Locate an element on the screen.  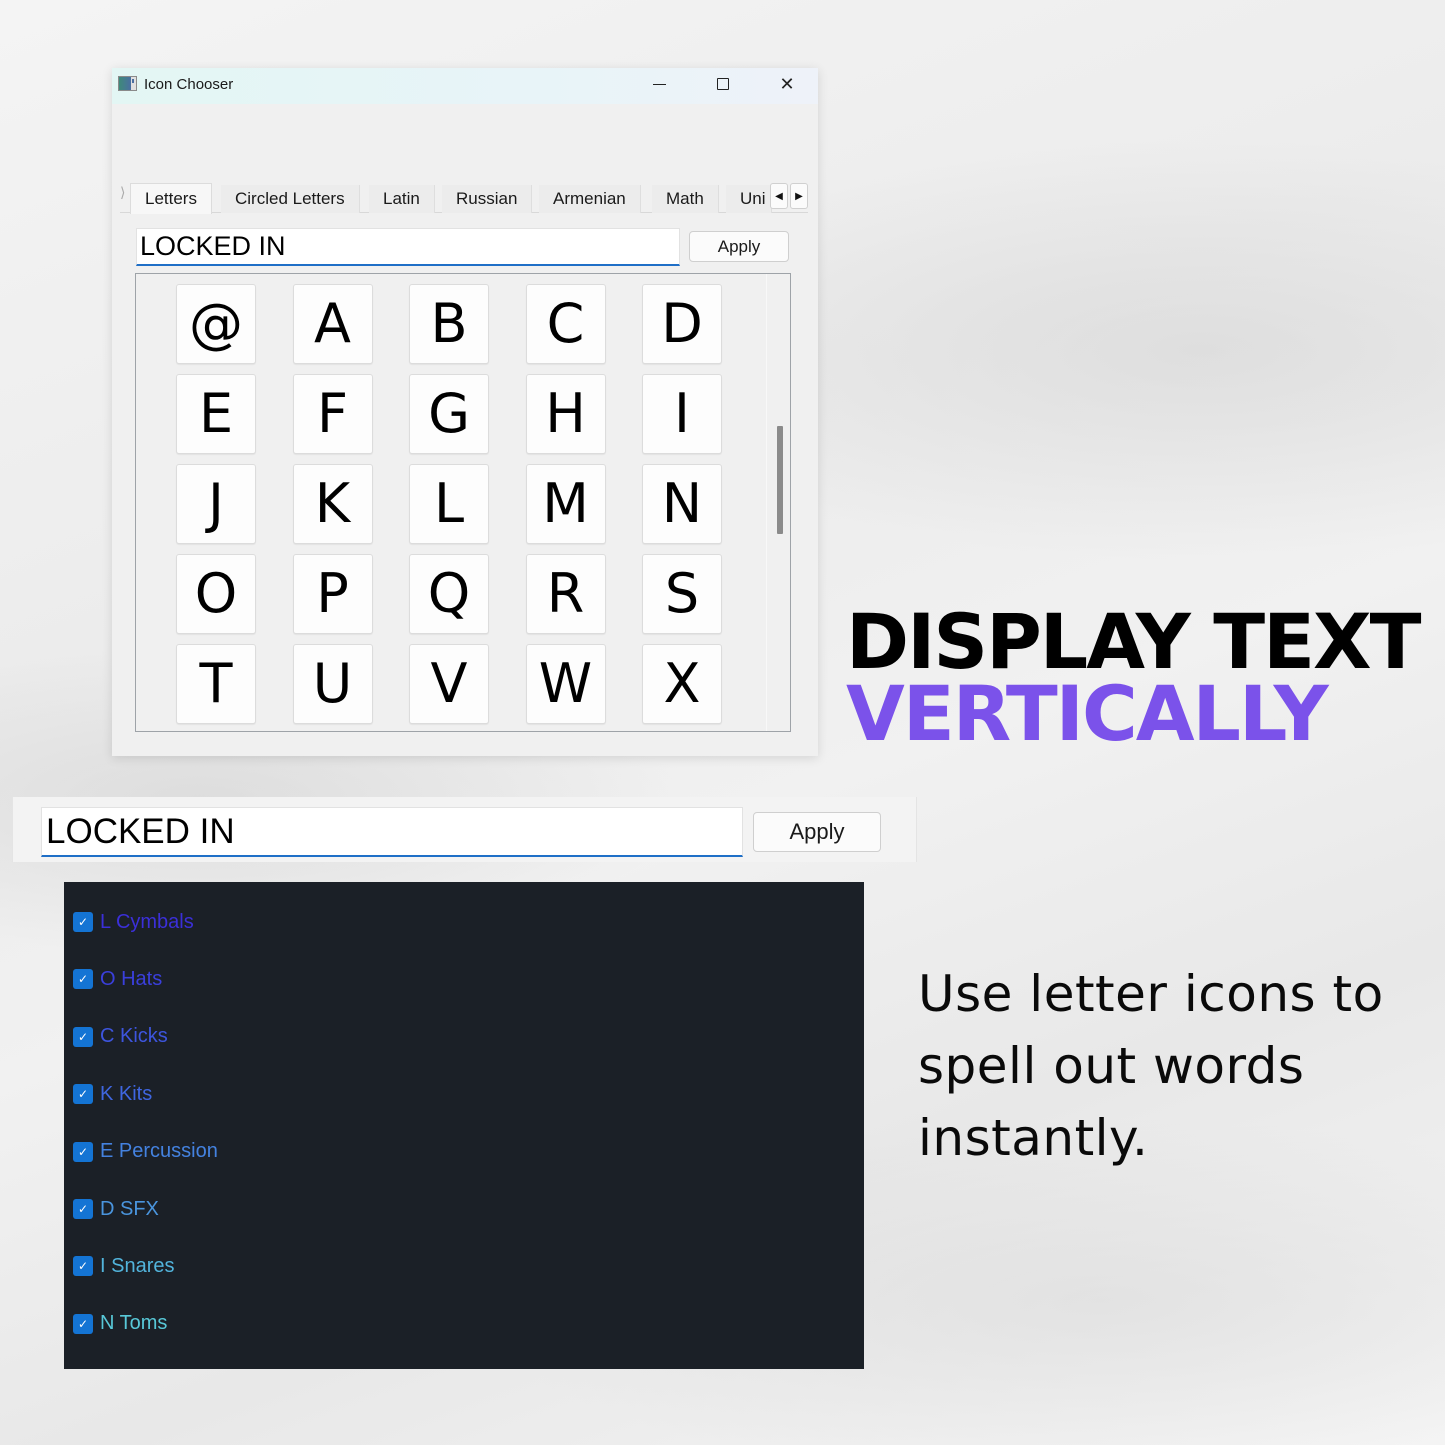
icon-cell: W is located at coordinates (565, 684).